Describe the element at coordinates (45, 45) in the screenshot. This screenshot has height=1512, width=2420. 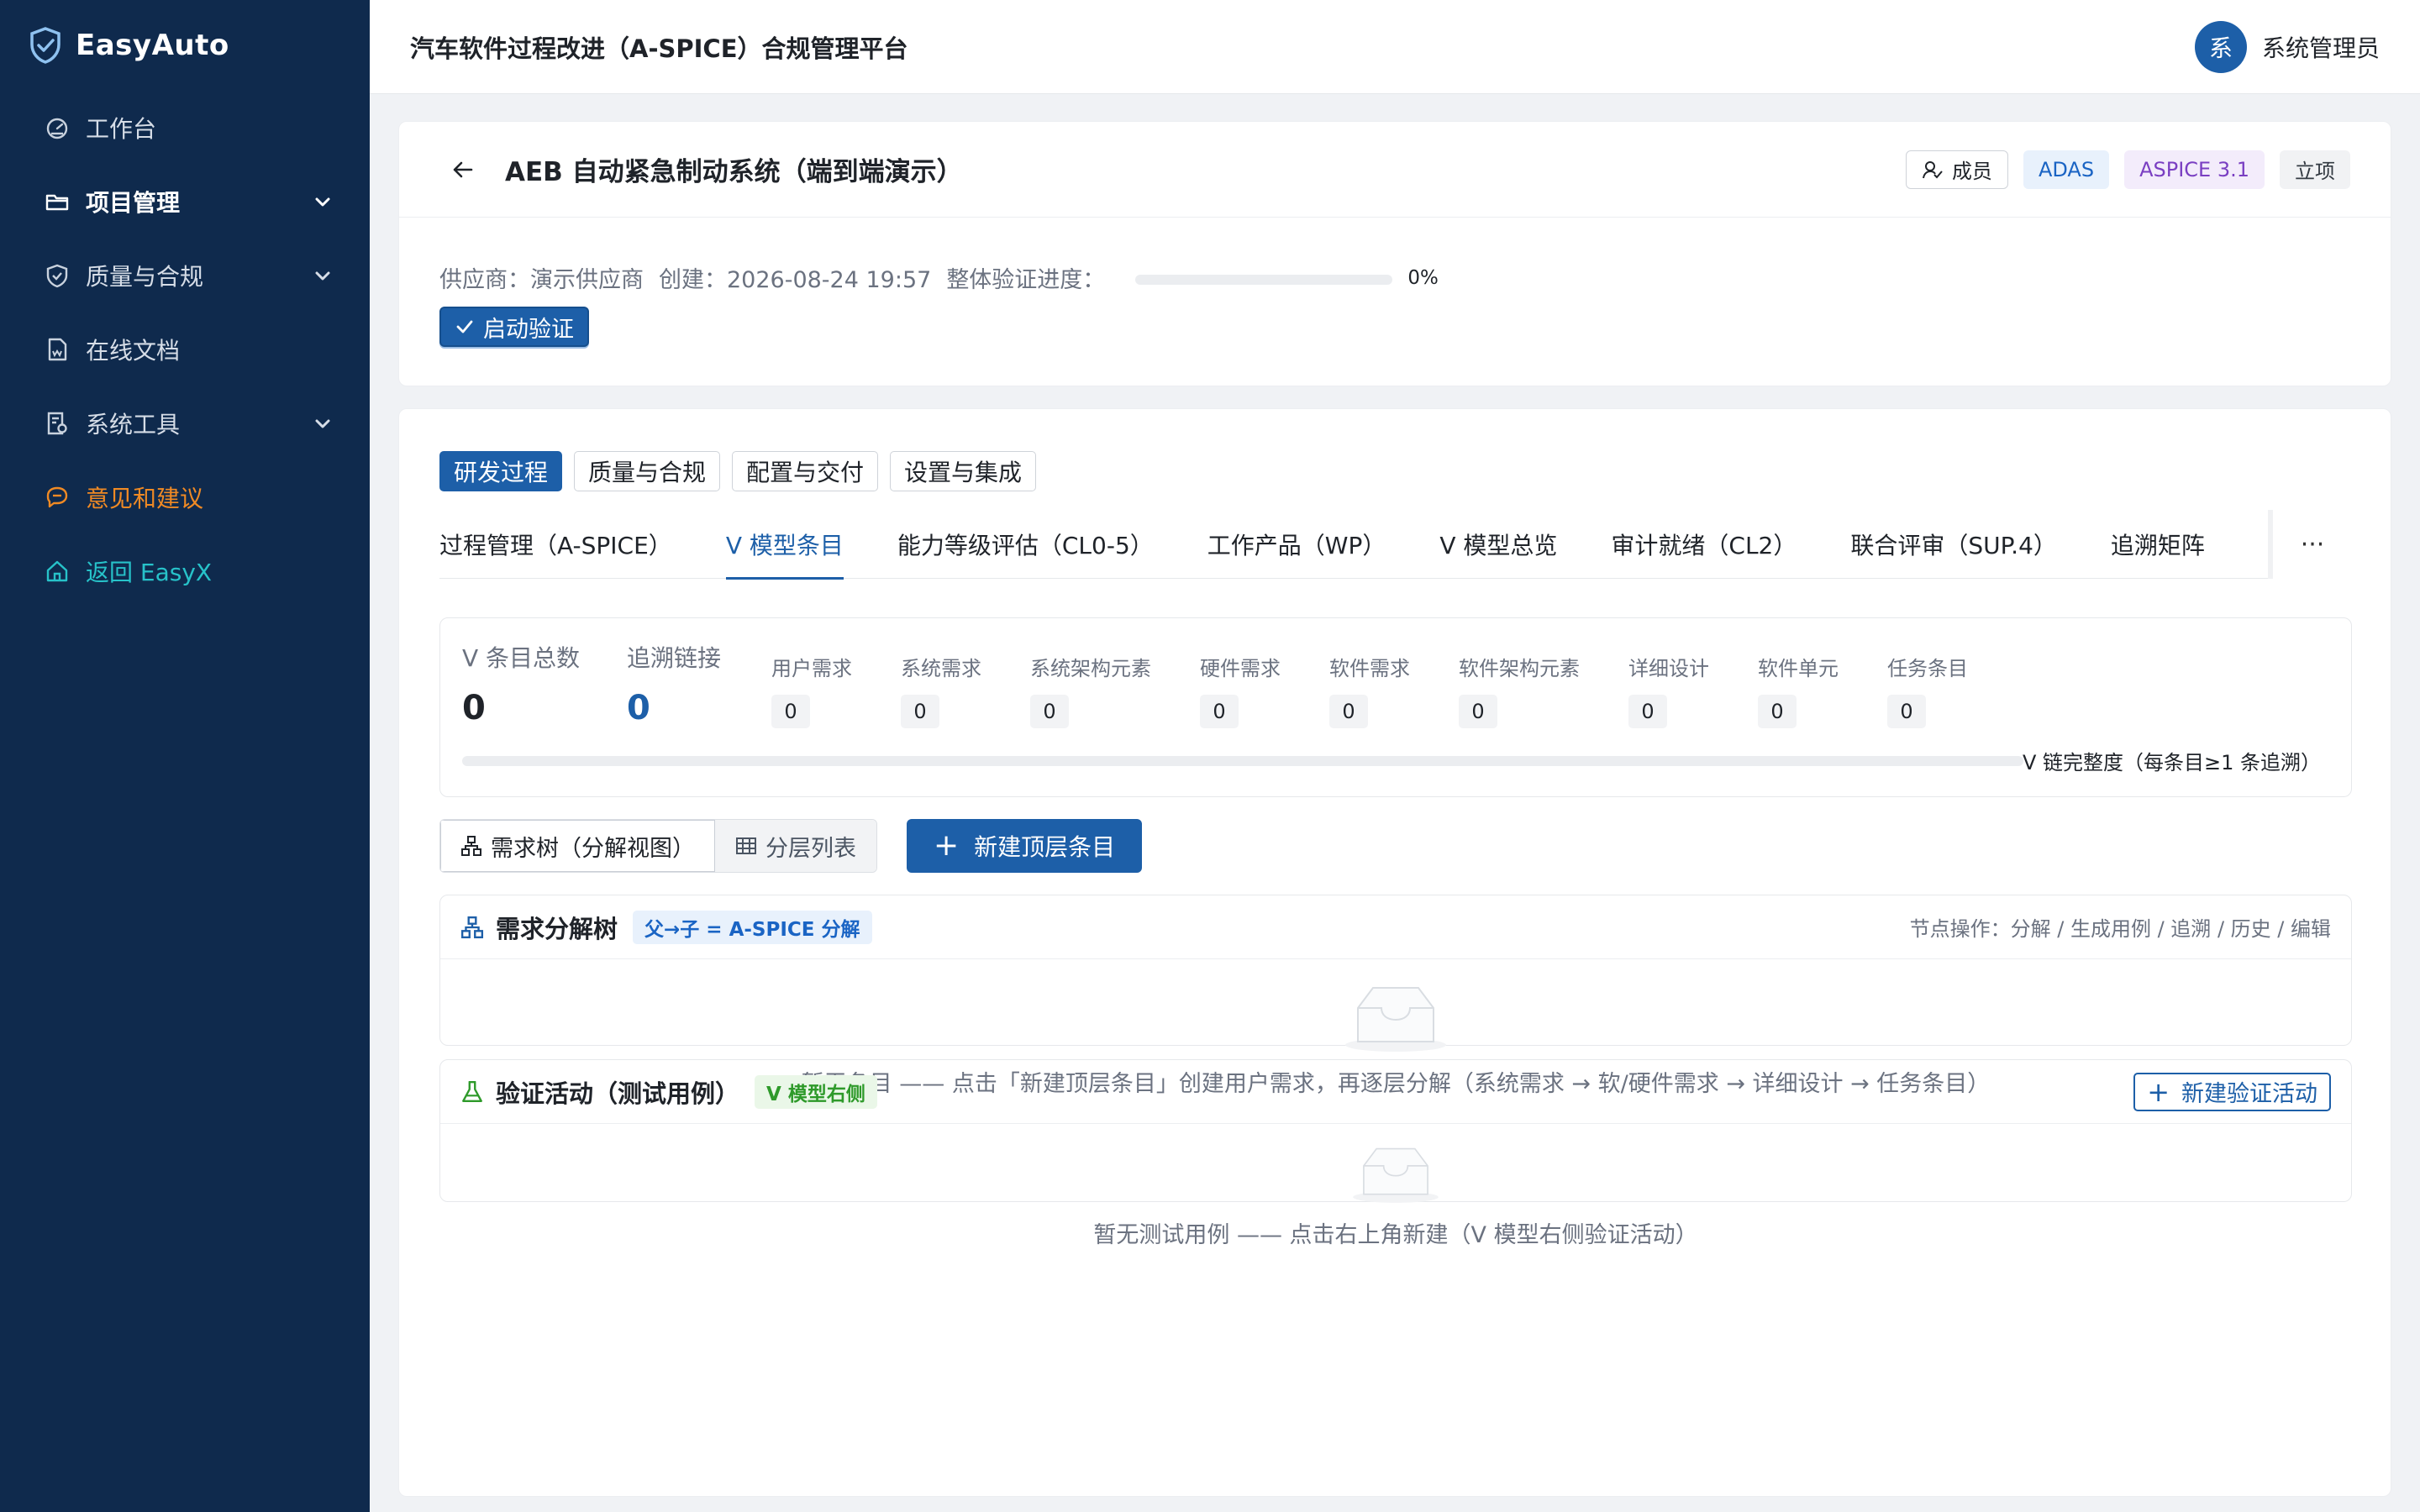
I see `shield-check-logo-icon` at that location.